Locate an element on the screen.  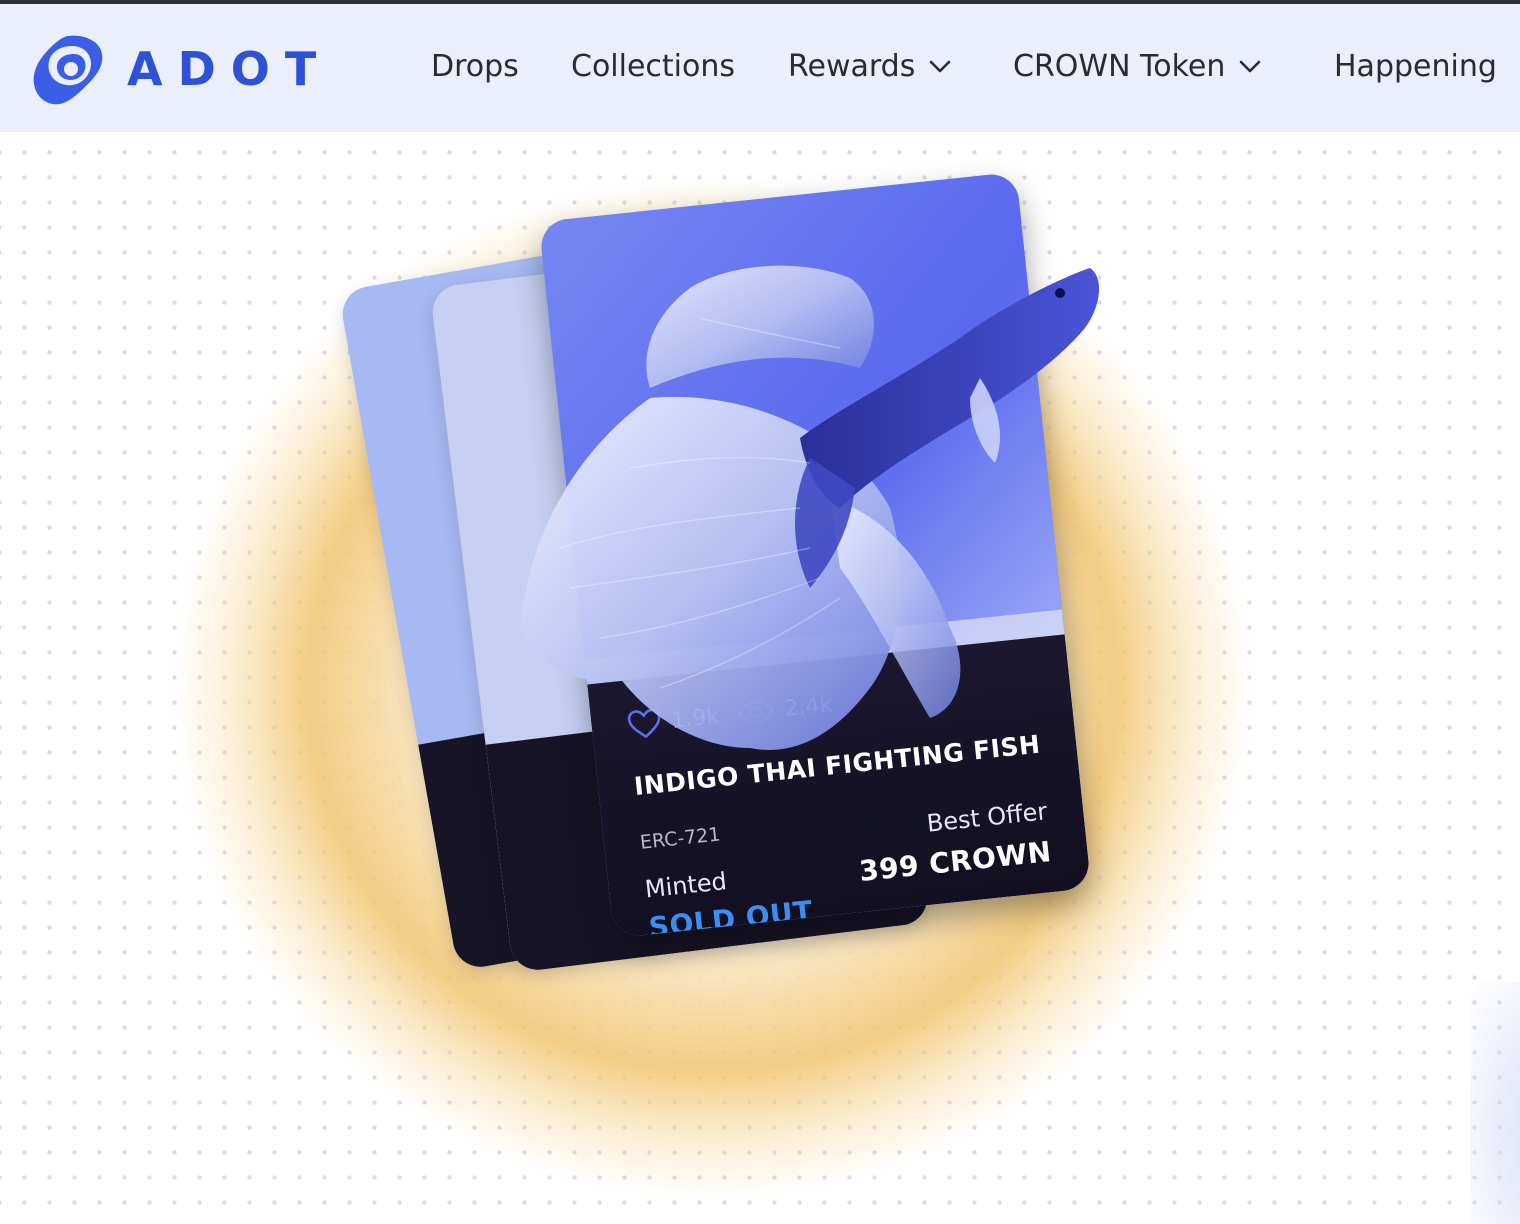
card-stats: 1.9k 2.4k is located at coordinates (729, 714).